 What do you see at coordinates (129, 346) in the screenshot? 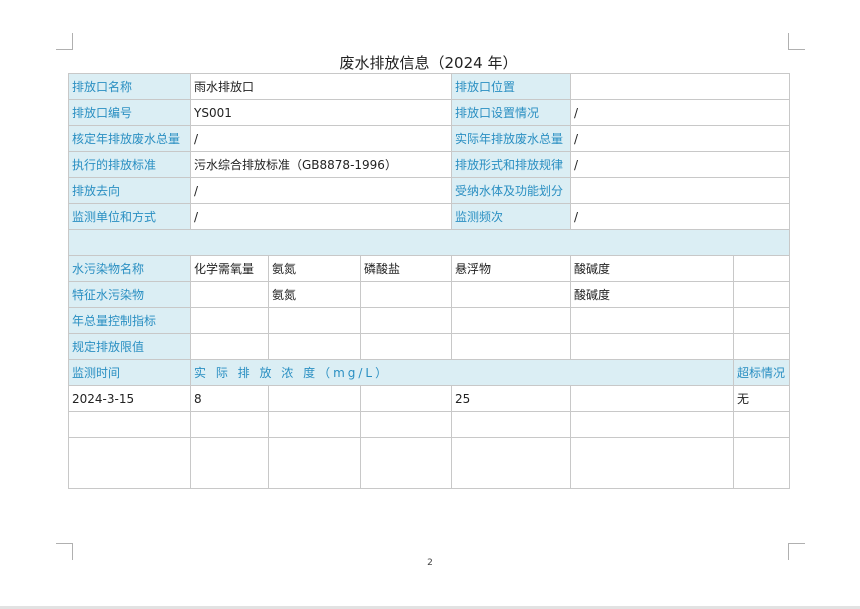
I see `discharge-limit-label: 规定排放限值` at bounding box center [129, 346].